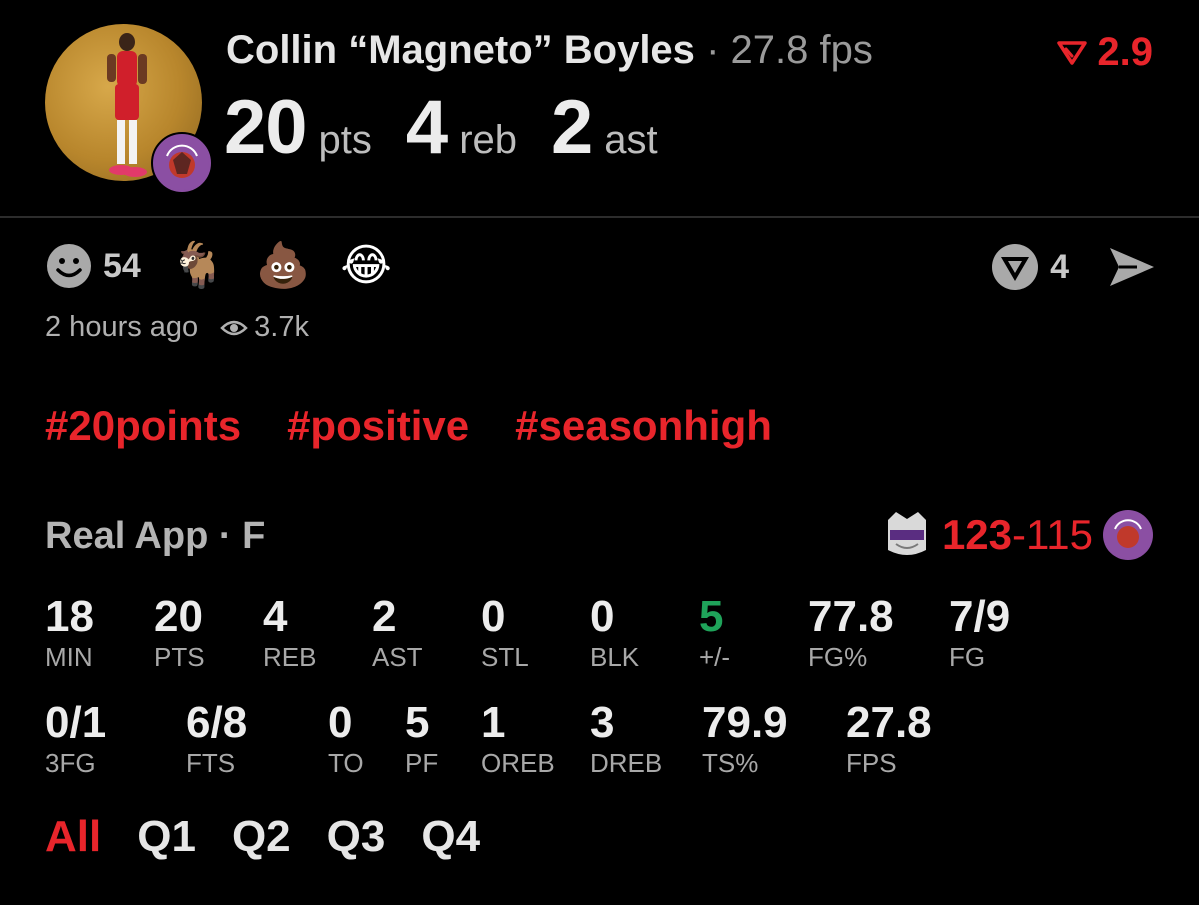  I want to click on stat-reb: 4 REB, so click(290, 632).